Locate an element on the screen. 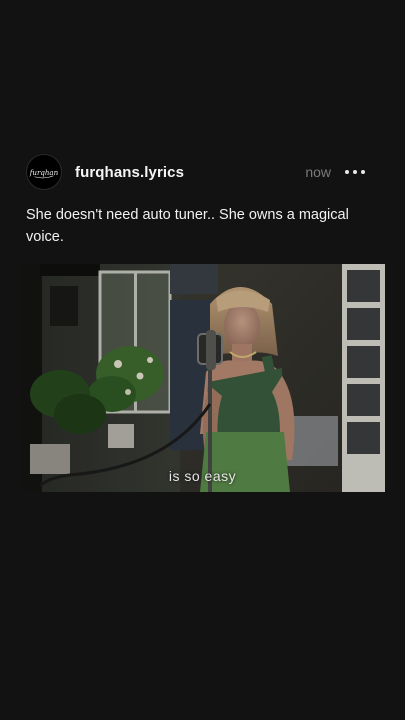  avatar-logo-text: furqhan is located at coordinates (44, 172).